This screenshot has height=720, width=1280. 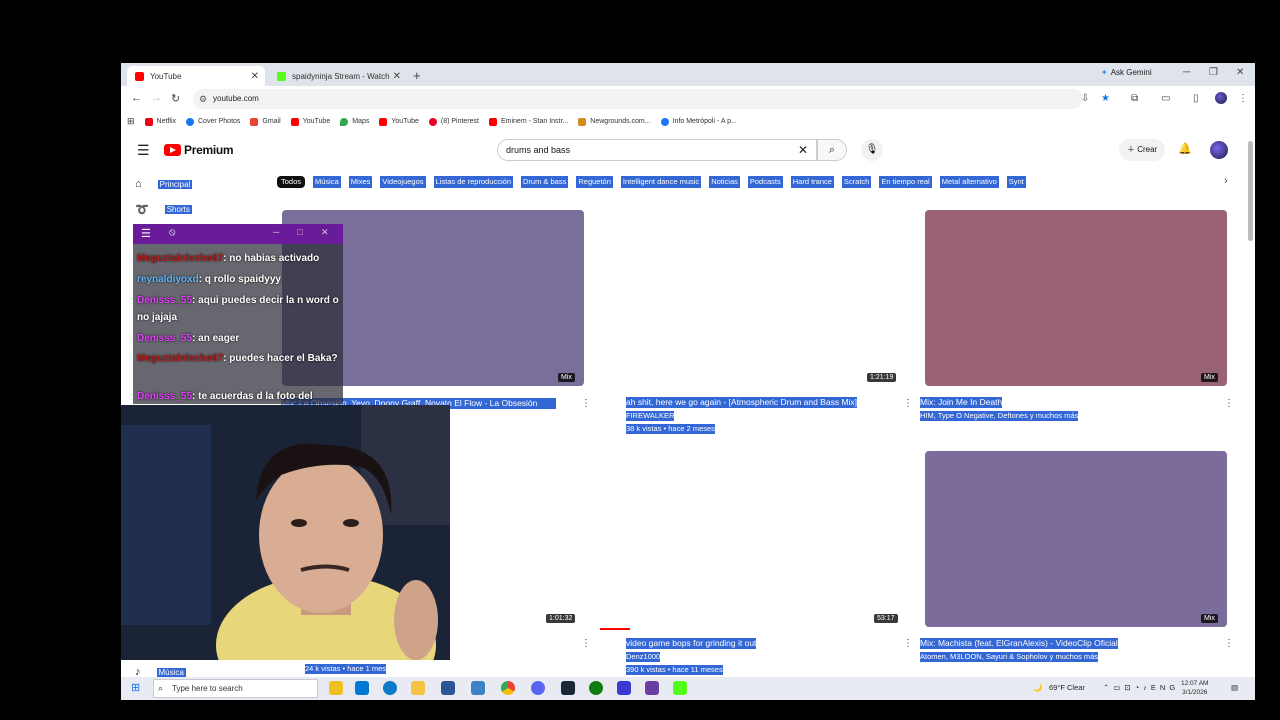 What do you see at coordinates (812, 182) in the screenshot?
I see `chip-10: Hard trance` at bounding box center [812, 182].